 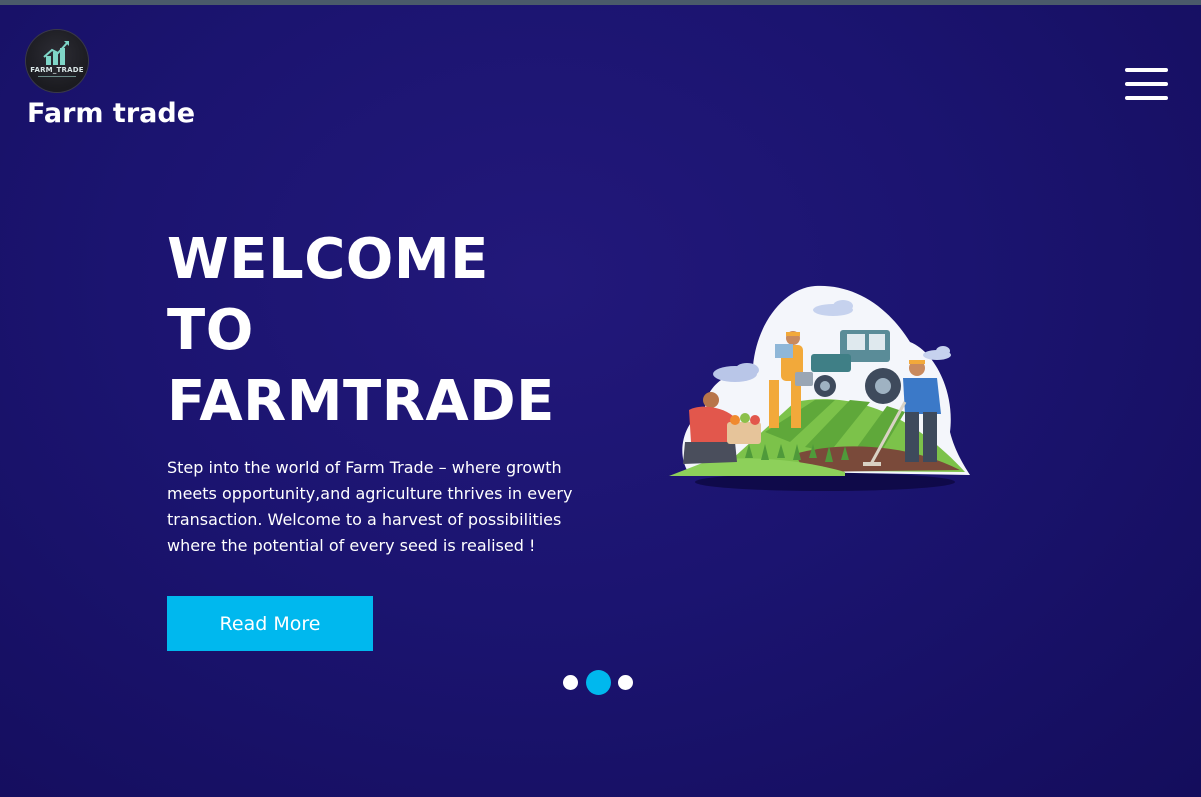 I want to click on menu-bar-top, so click(x=1146, y=70).